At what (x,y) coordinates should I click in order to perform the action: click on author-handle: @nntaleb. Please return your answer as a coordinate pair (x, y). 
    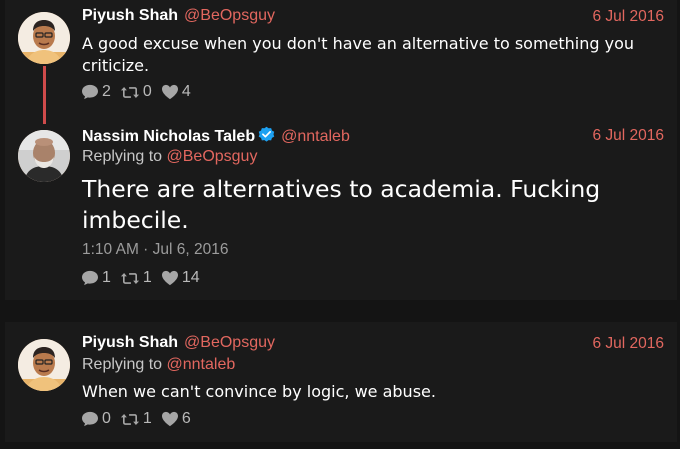
    Looking at the image, I should click on (315, 136).